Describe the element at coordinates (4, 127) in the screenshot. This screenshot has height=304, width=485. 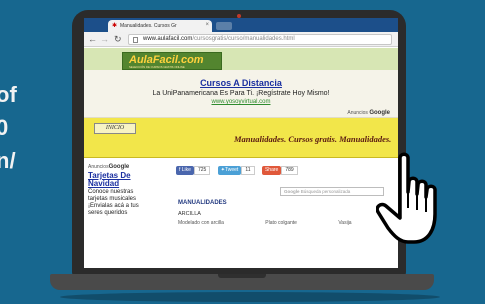
I see `side-text-line: 0` at that location.